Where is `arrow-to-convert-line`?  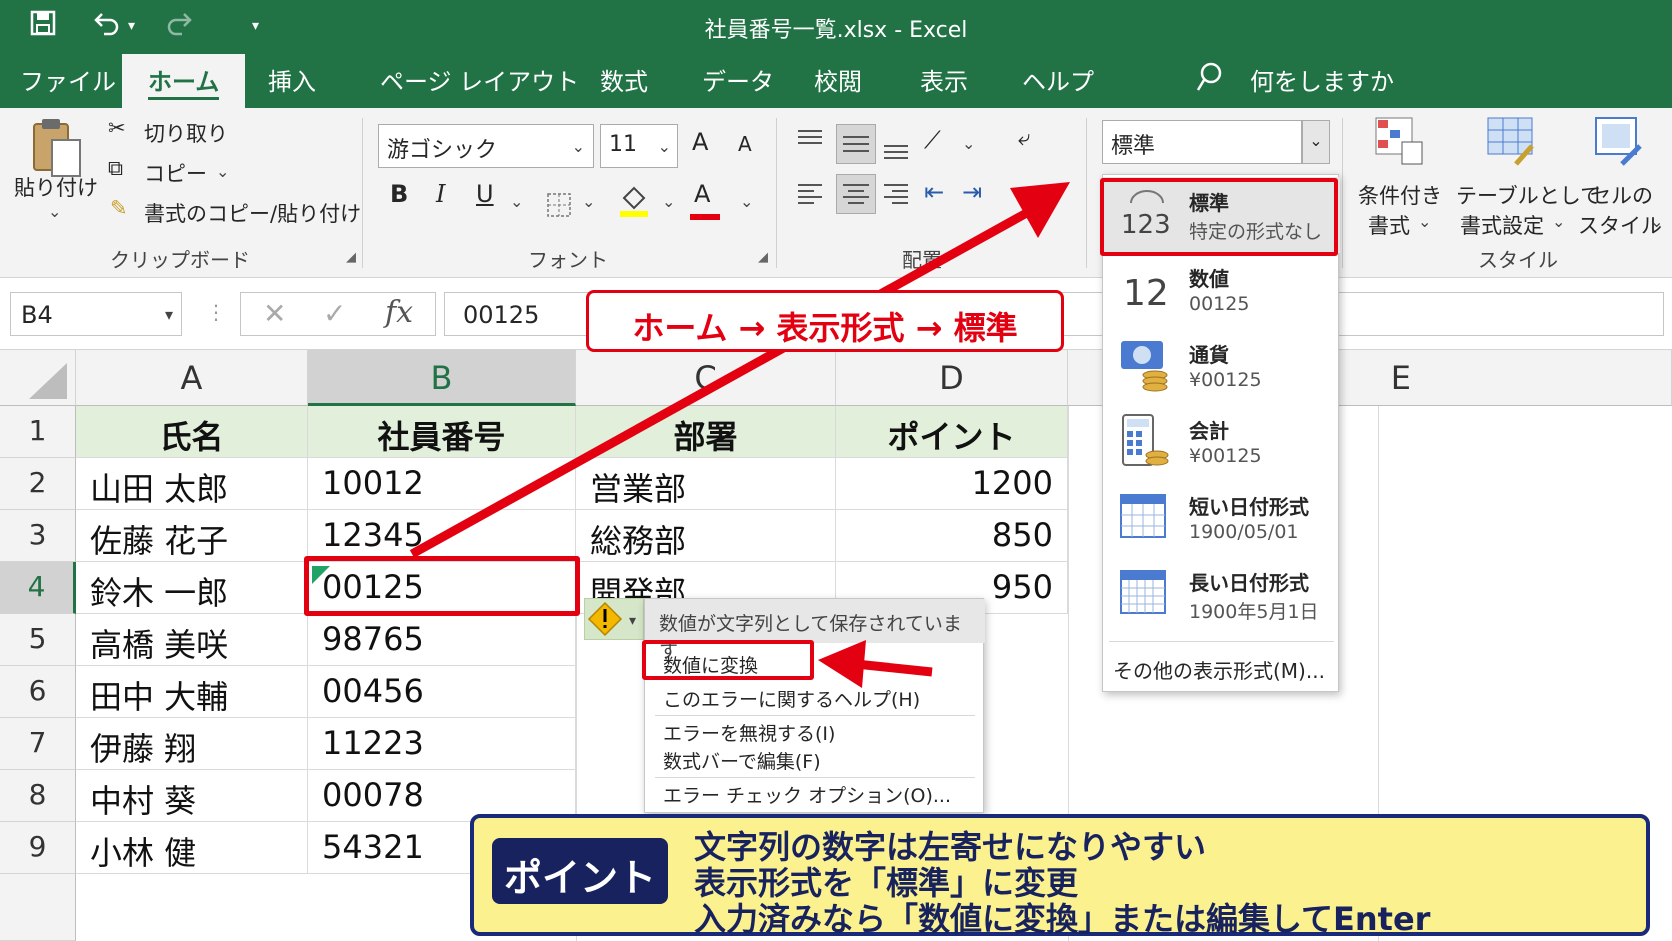 arrow-to-convert-line is located at coordinates (894, 668).